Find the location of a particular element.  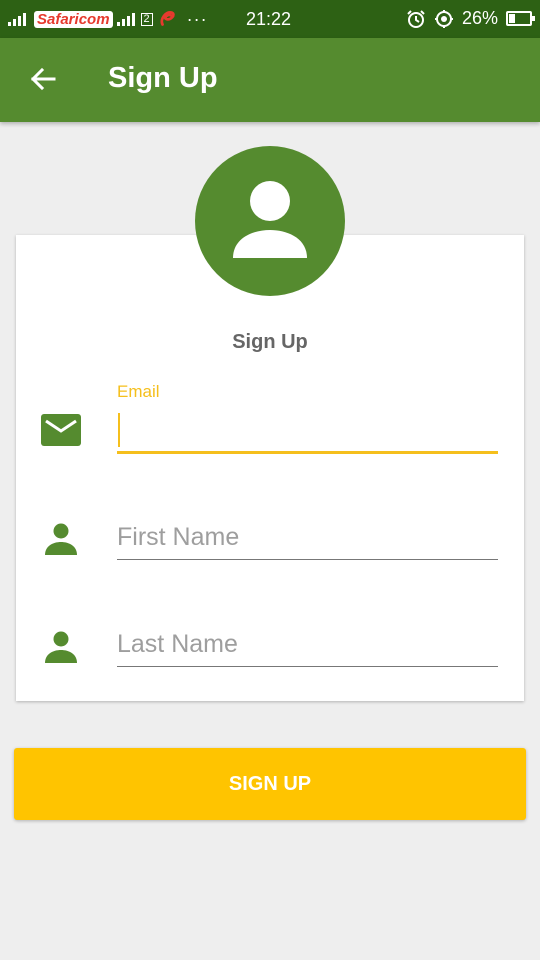

signal-icon is located at coordinates (17, 19).